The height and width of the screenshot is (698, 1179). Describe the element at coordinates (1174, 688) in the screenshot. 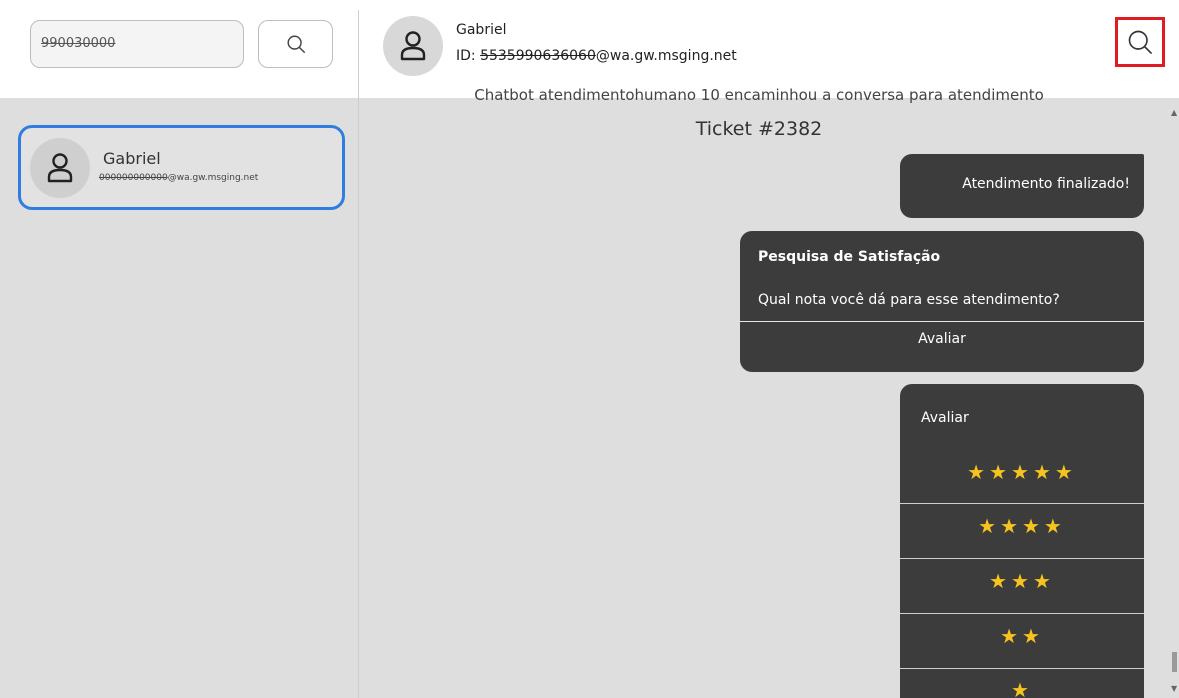

I see `scroll-down-arrow-icon: ▼` at that location.